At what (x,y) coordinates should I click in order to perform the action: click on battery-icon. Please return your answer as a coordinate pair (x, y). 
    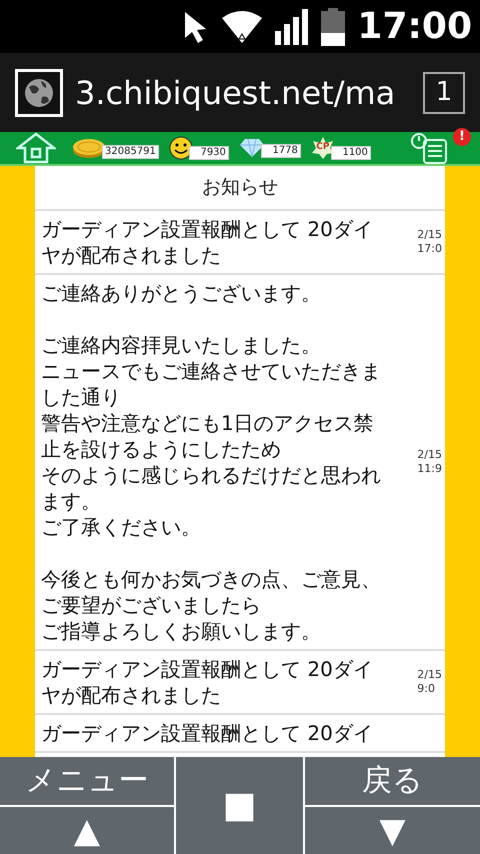
    Looking at the image, I should click on (333, 27).